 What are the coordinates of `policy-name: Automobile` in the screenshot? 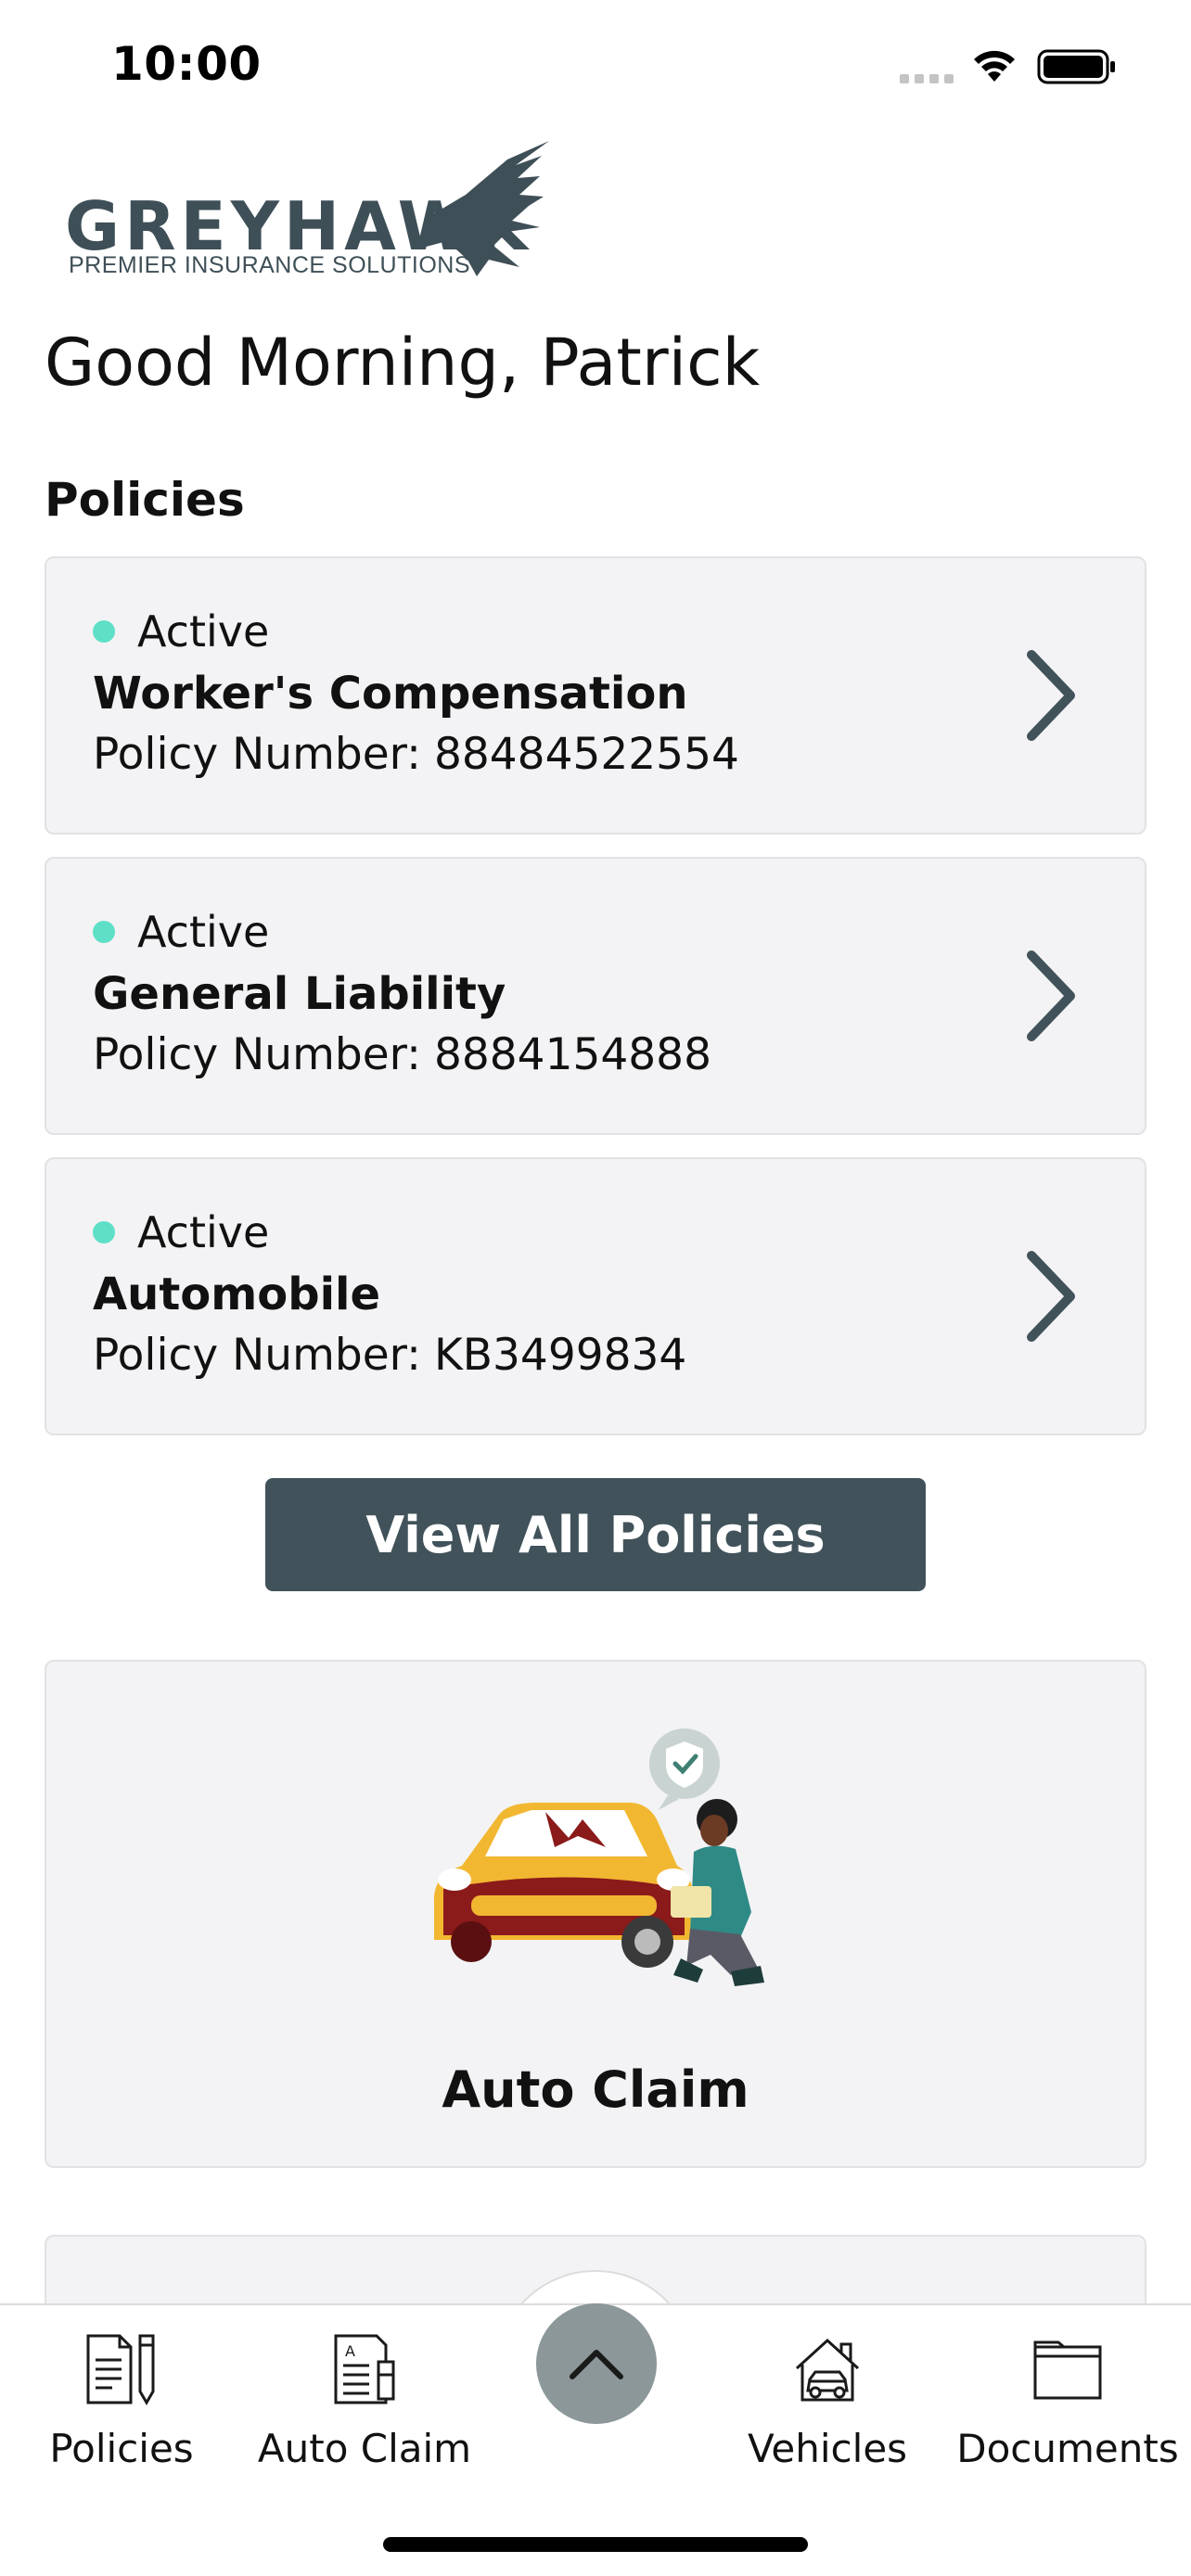 It's located at (237, 1294).